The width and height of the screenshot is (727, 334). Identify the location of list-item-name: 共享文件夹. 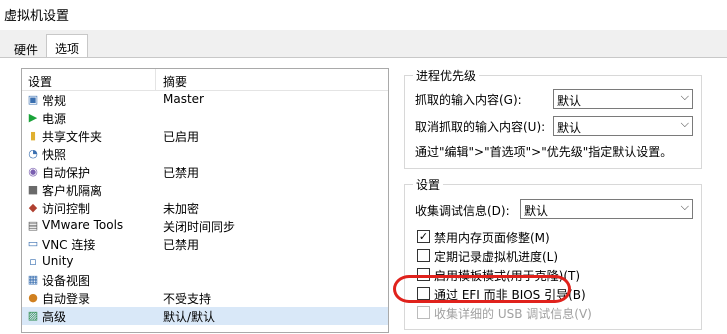
(72, 137).